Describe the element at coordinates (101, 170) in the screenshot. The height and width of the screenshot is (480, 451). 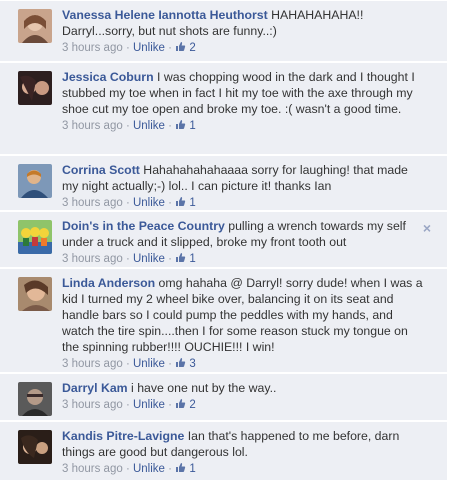
I see `comment-author-link: Corrina Scott` at that location.